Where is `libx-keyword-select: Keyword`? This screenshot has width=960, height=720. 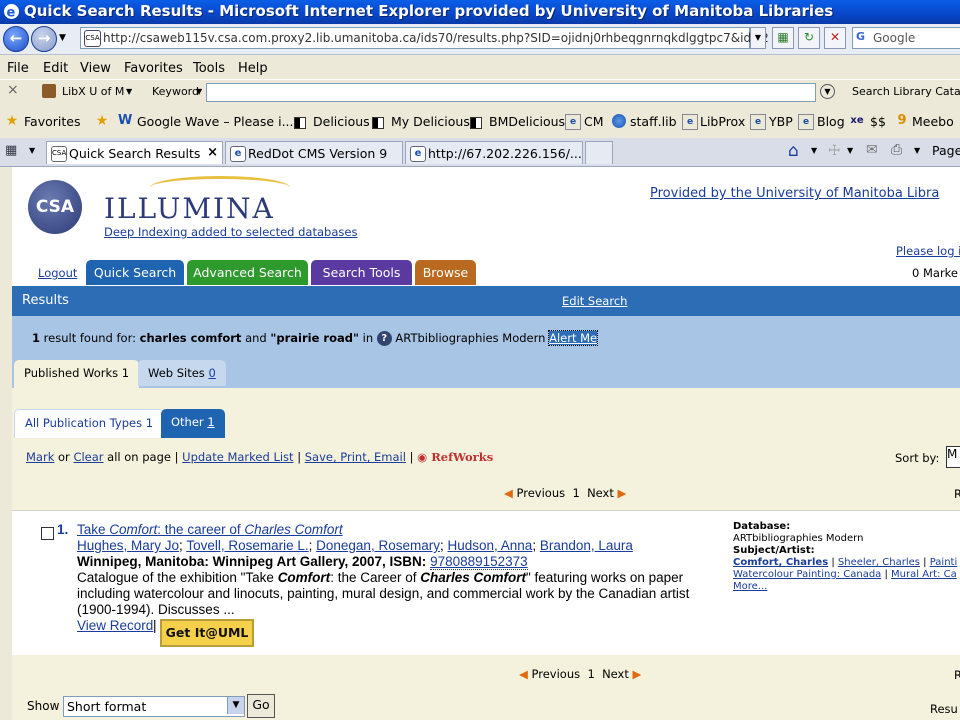
libx-keyword-select: Keyword is located at coordinates (175, 91).